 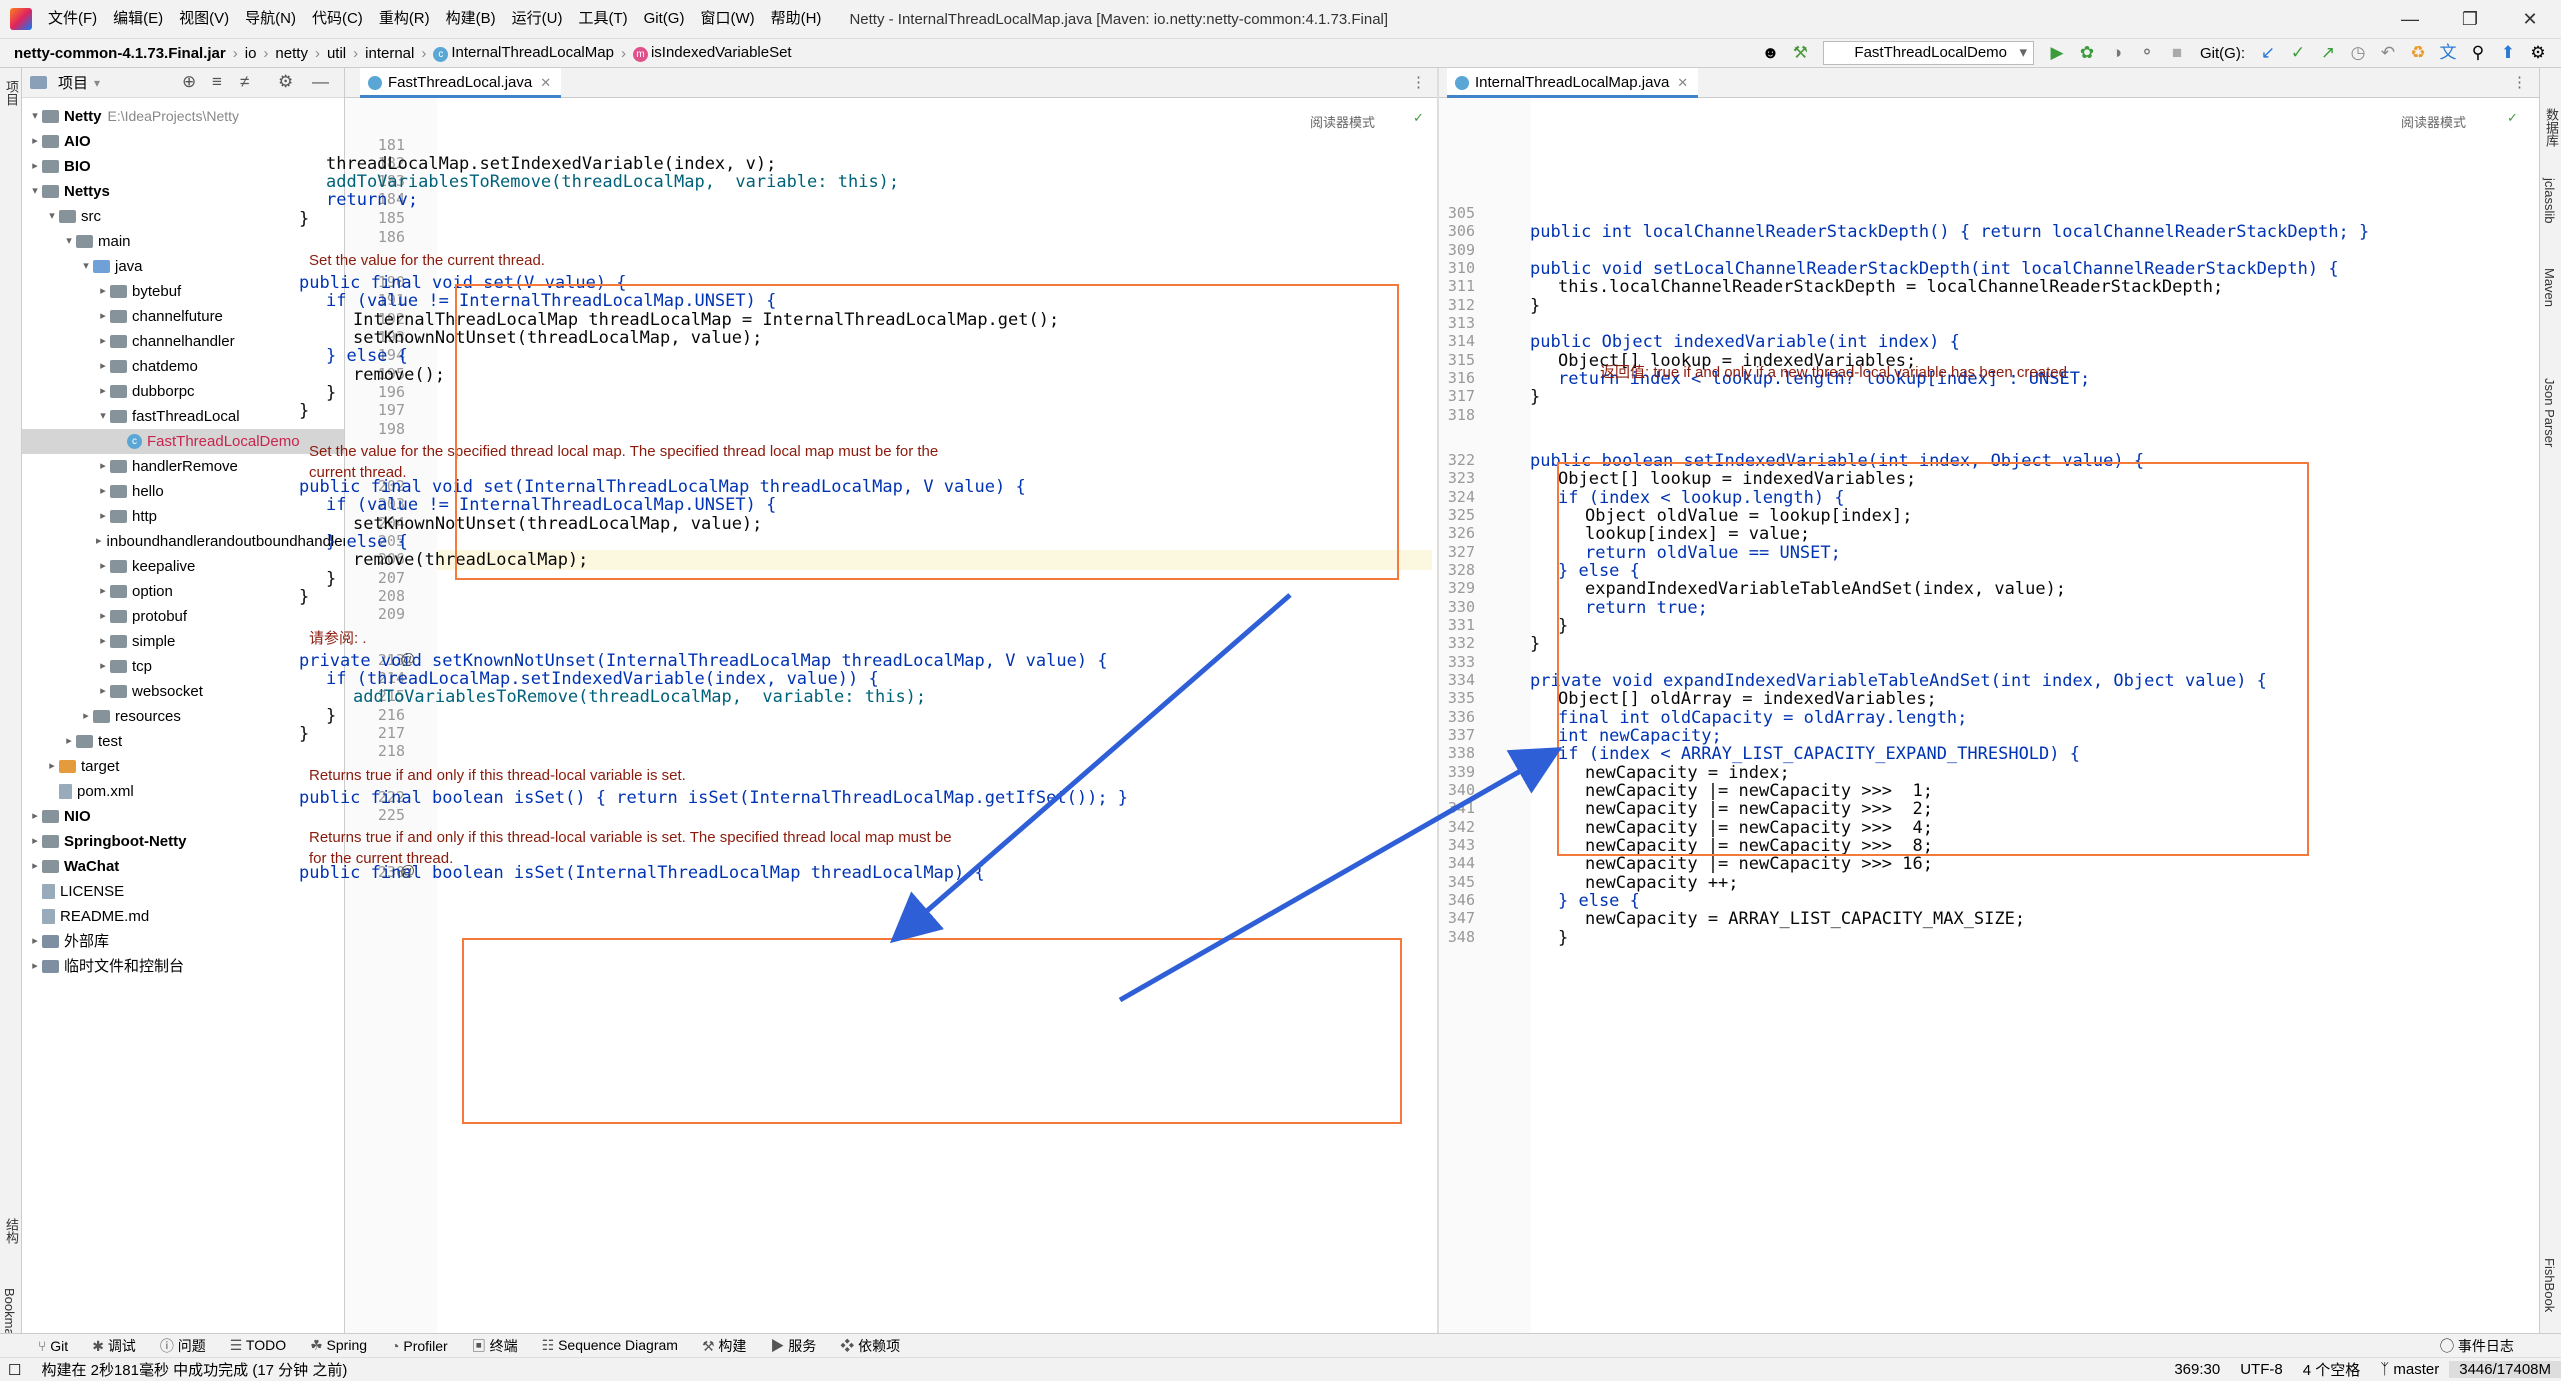 What do you see at coordinates (503, 1345) in the screenshot?
I see `tool-tab-label: 终端` at bounding box center [503, 1345].